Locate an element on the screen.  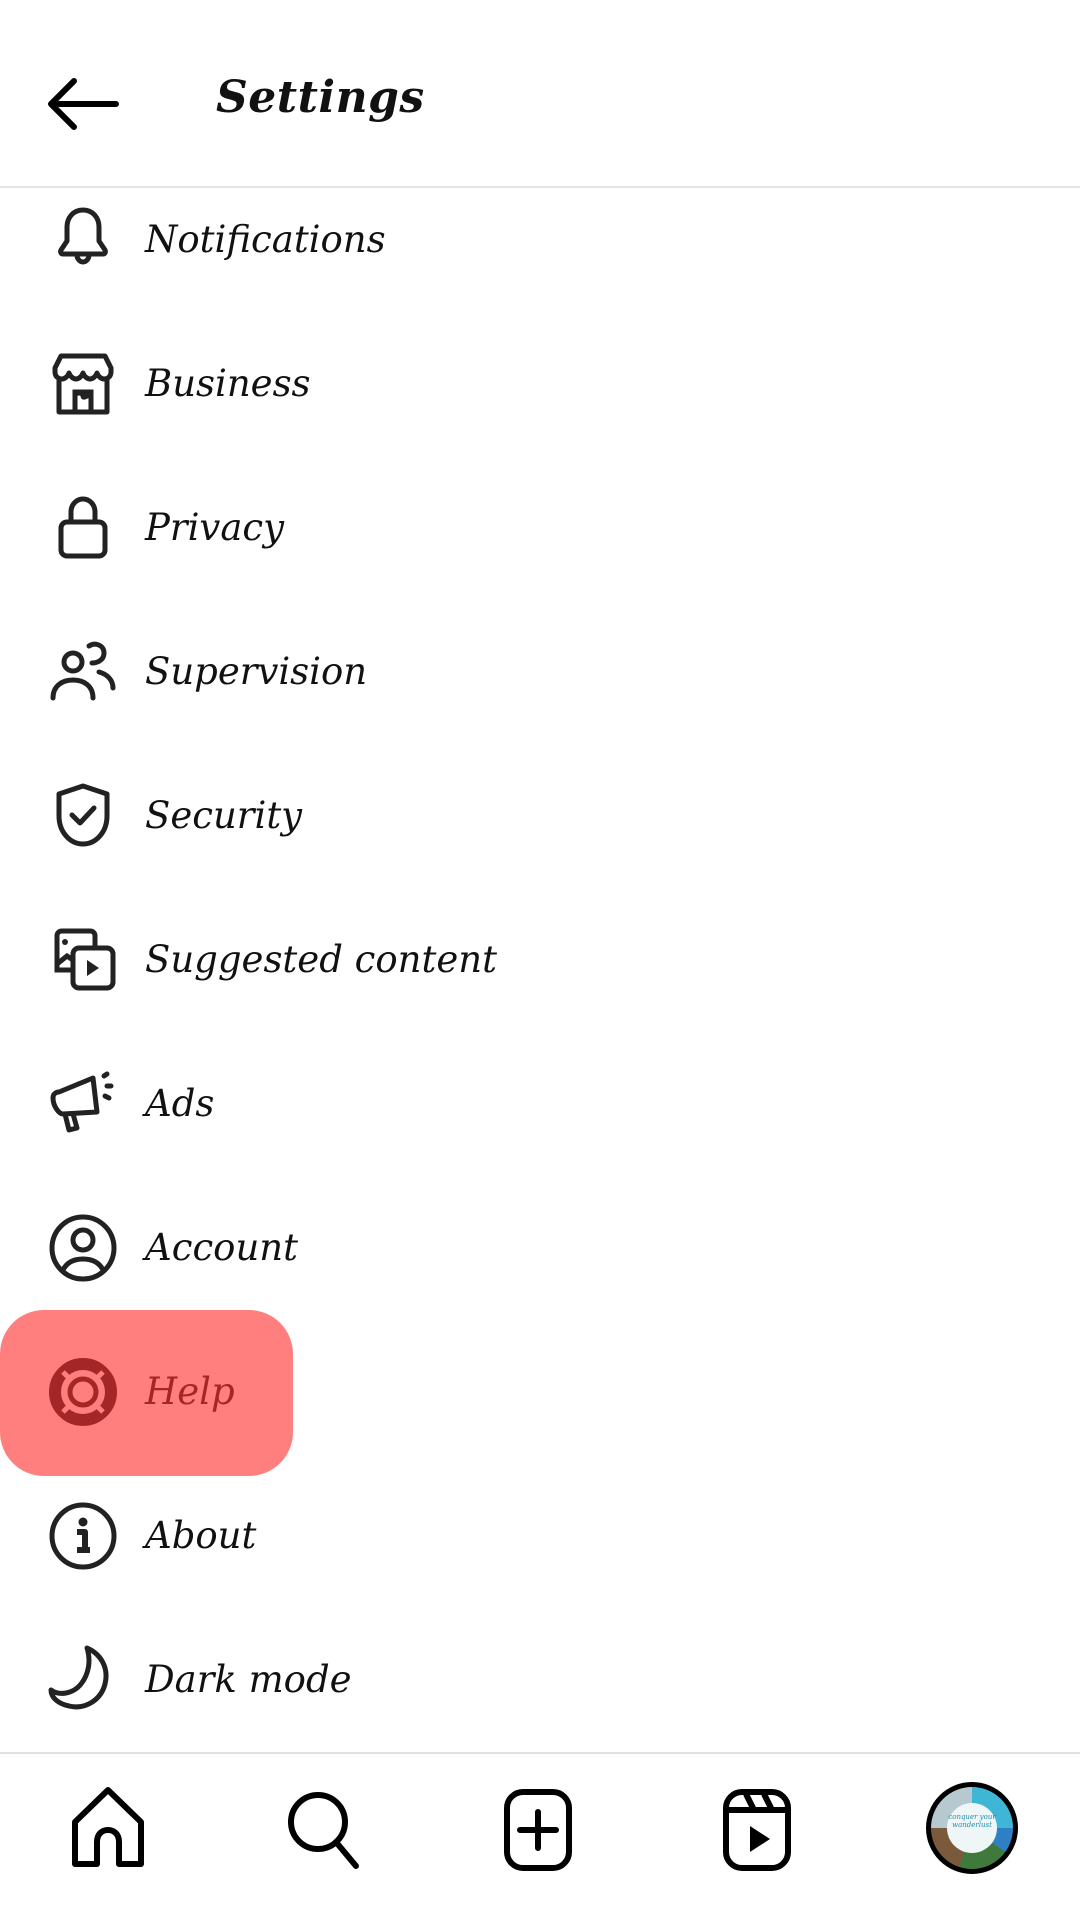
menu-item-privacy: Privacy is located at coordinates (540, 528).